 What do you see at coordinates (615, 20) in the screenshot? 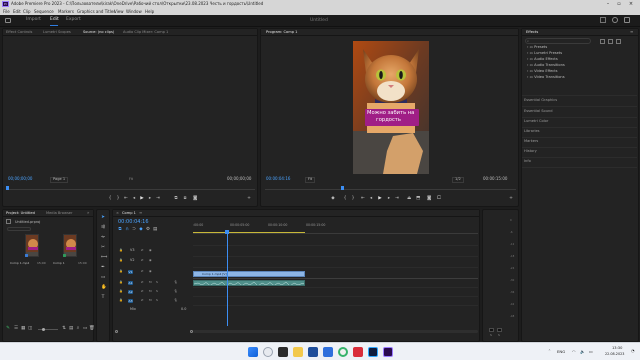
I see `share-icon` at bounding box center [615, 20].